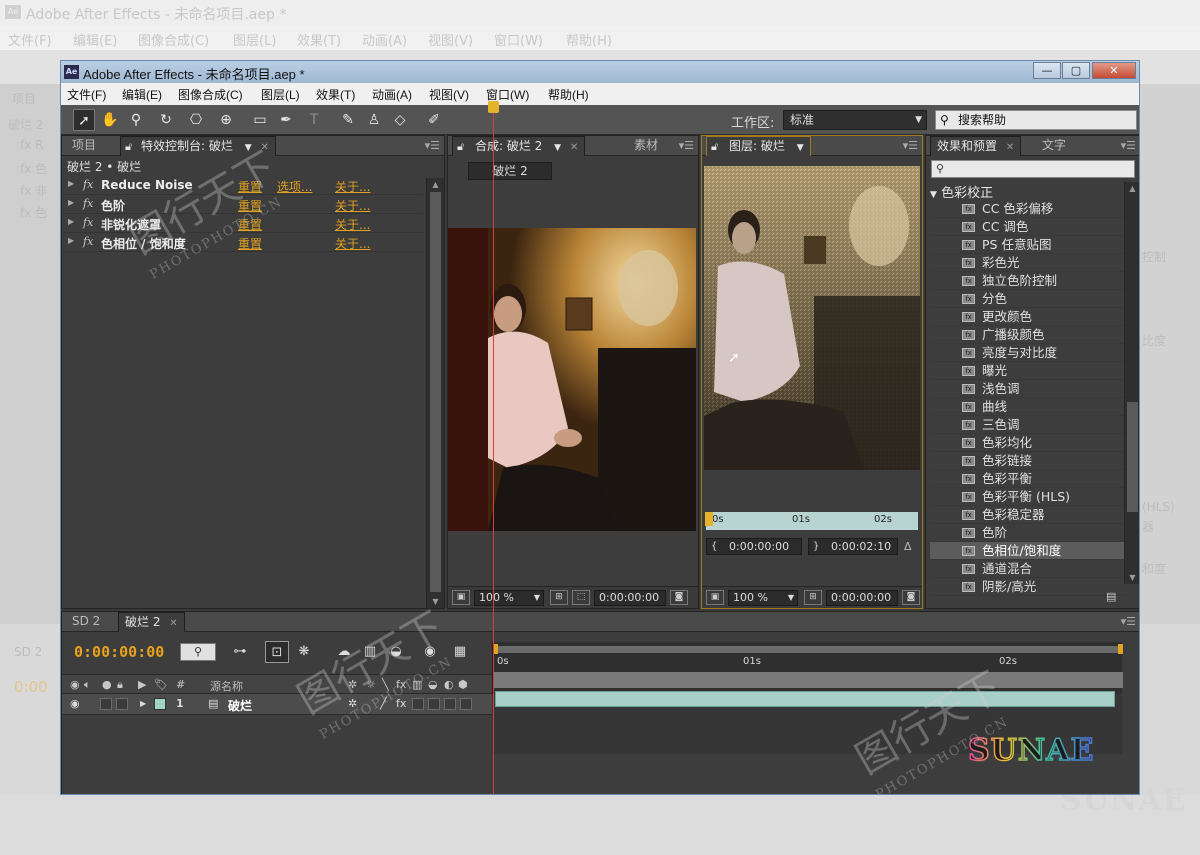 This screenshot has width=1200, height=855. Describe the element at coordinates (198, 146) in the screenshot. I see `tab-effect-controls: 🔓︎ 特效控制台: 破烂 ▼ ✕` at that location.